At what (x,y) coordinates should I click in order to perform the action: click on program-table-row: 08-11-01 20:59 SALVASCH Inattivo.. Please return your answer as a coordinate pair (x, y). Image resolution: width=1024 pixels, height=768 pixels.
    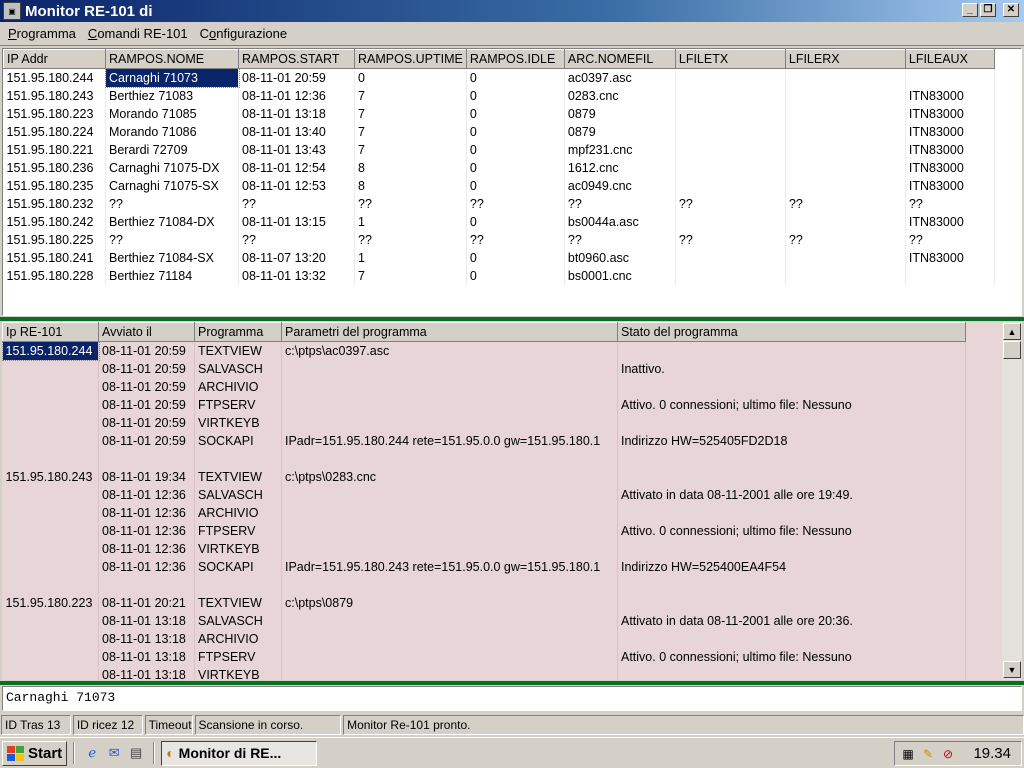
    Looking at the image, I should click on (484, 368).